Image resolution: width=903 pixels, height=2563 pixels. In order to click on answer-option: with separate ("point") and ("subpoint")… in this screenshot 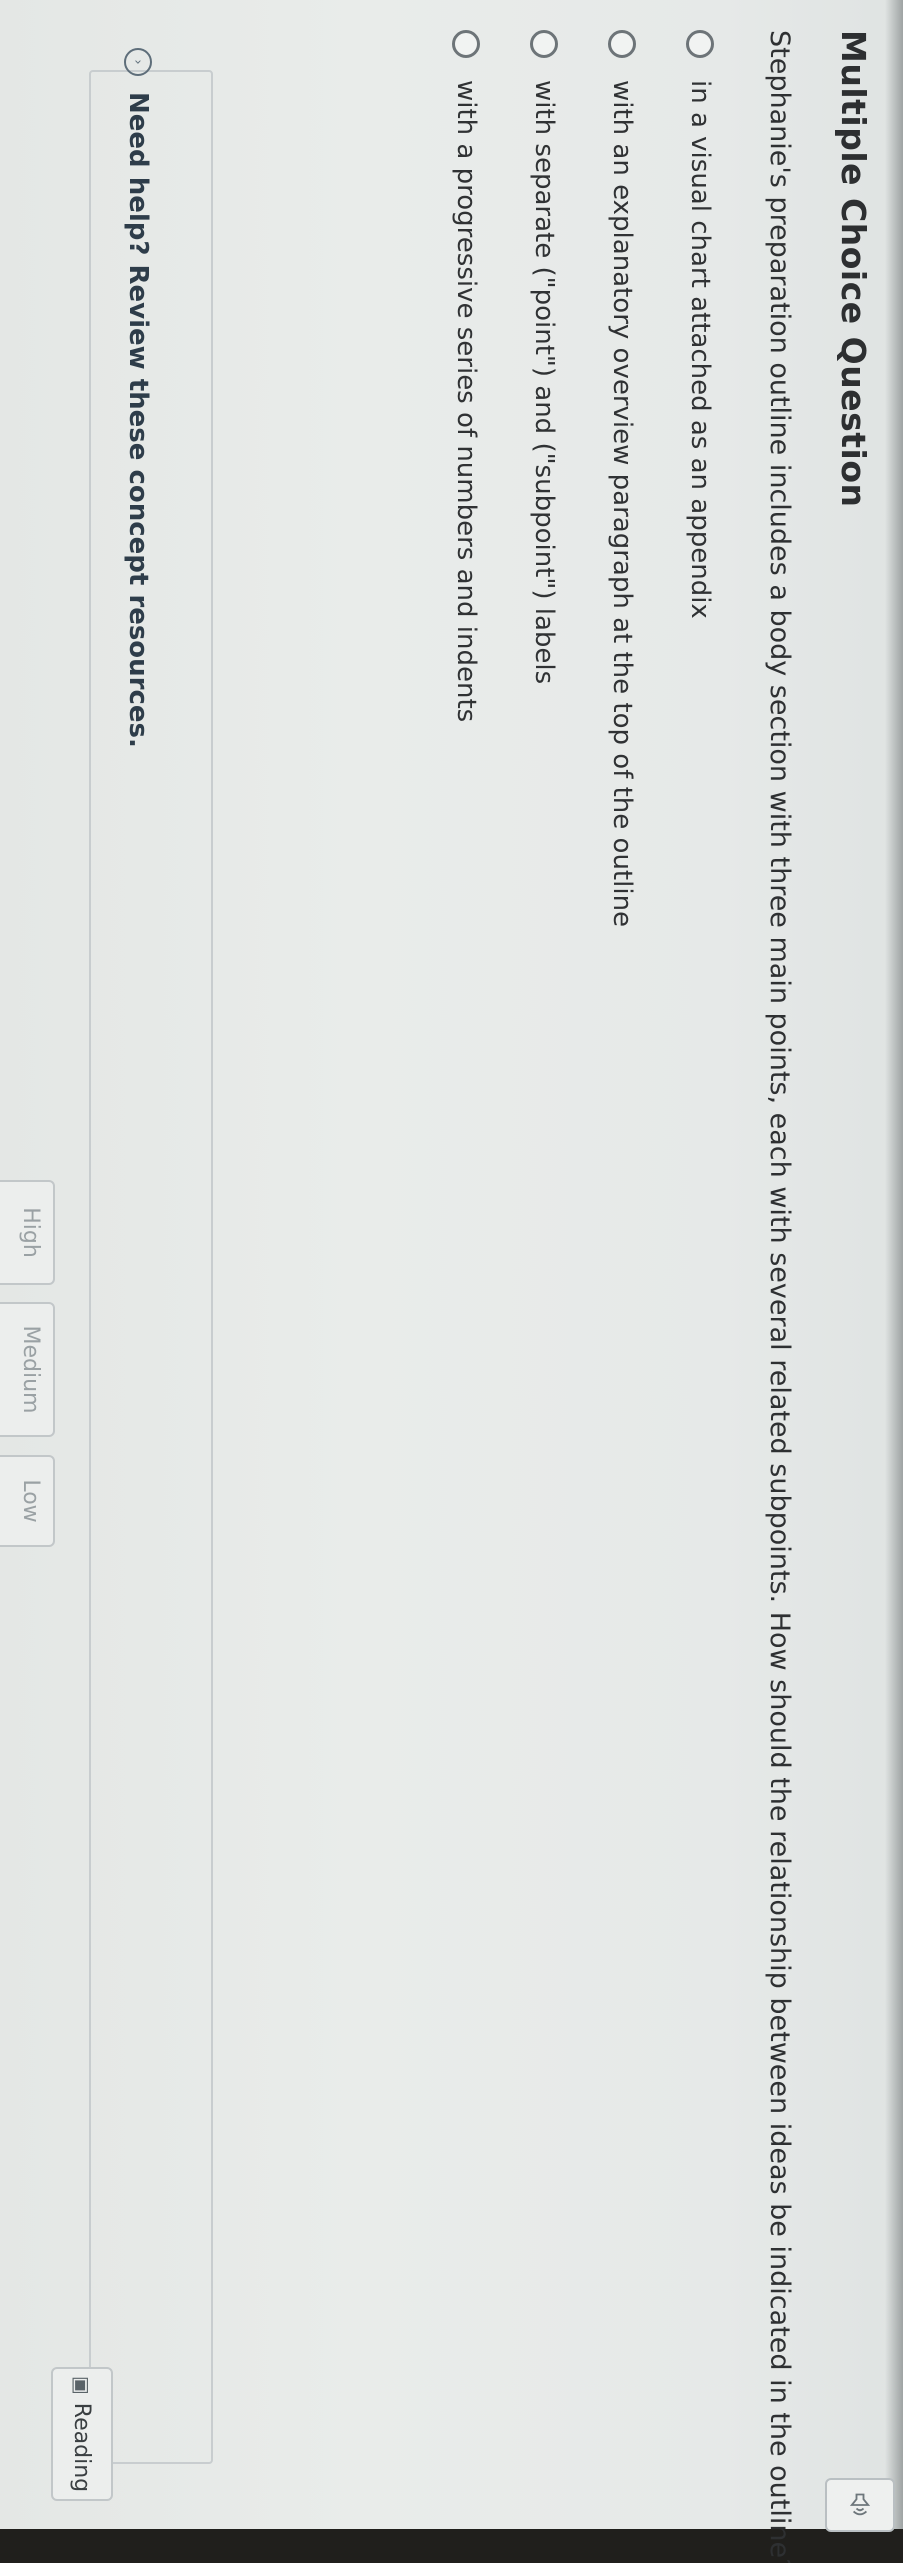, I will do `click(544, 357)`.